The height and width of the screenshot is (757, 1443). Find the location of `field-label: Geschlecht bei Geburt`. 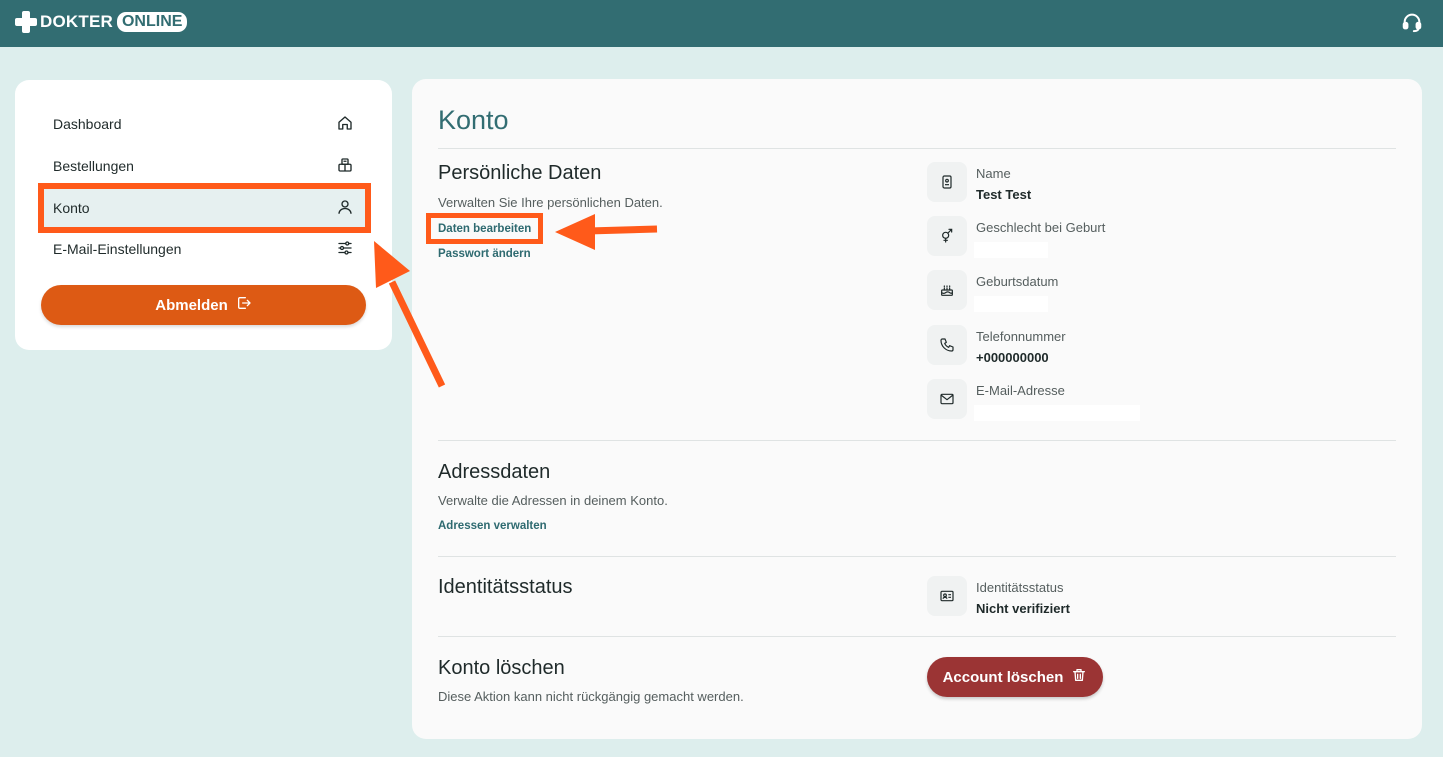

field-label: Geschlecht bei Geburt is located at coordinates (1041, 227).